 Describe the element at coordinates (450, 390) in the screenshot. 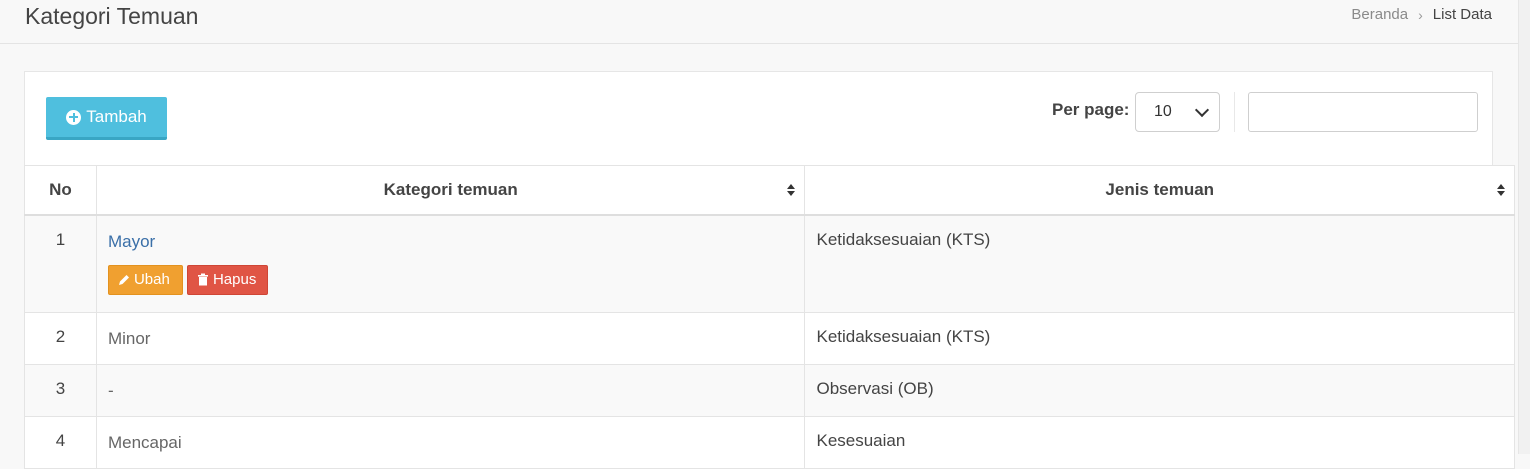

I see `kategori-cell: -` at that location.